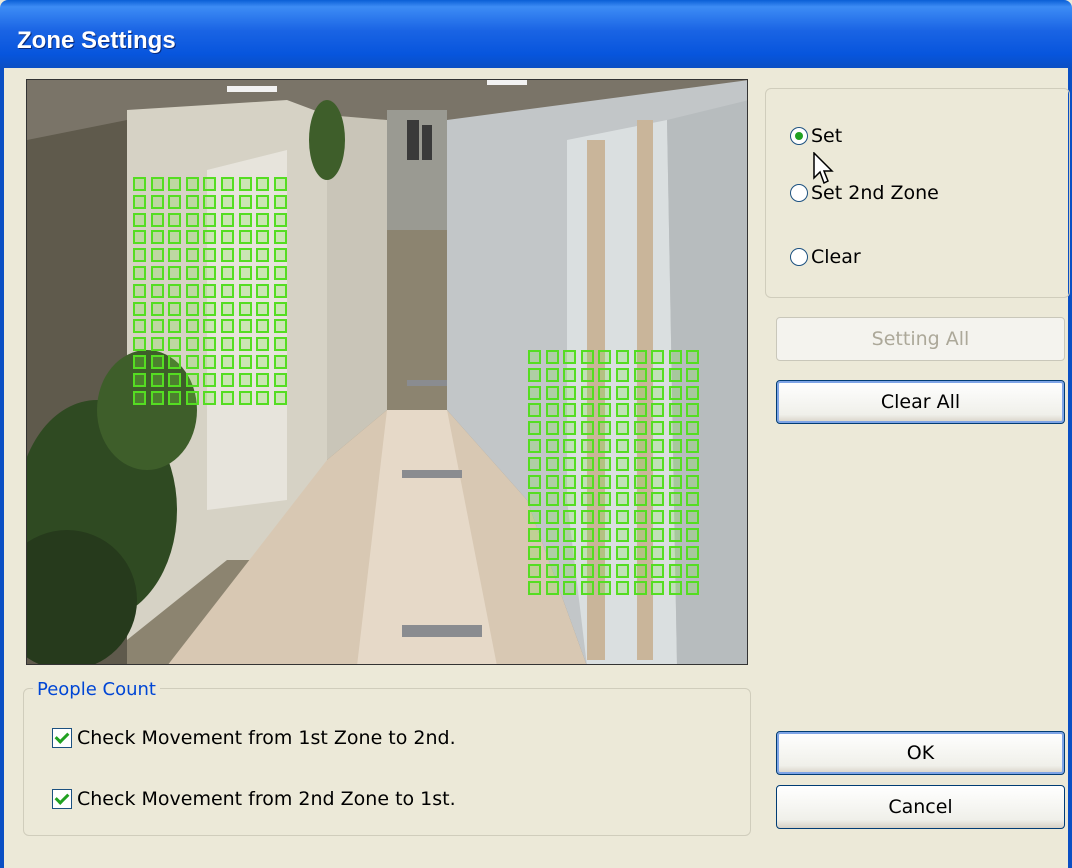 This screenshot has height=868, width=1072. What do you see at coordinates (799, 193) in the screenshot?
I see `radio-set-2nd-zone-button` at bounding box center [799, 193].